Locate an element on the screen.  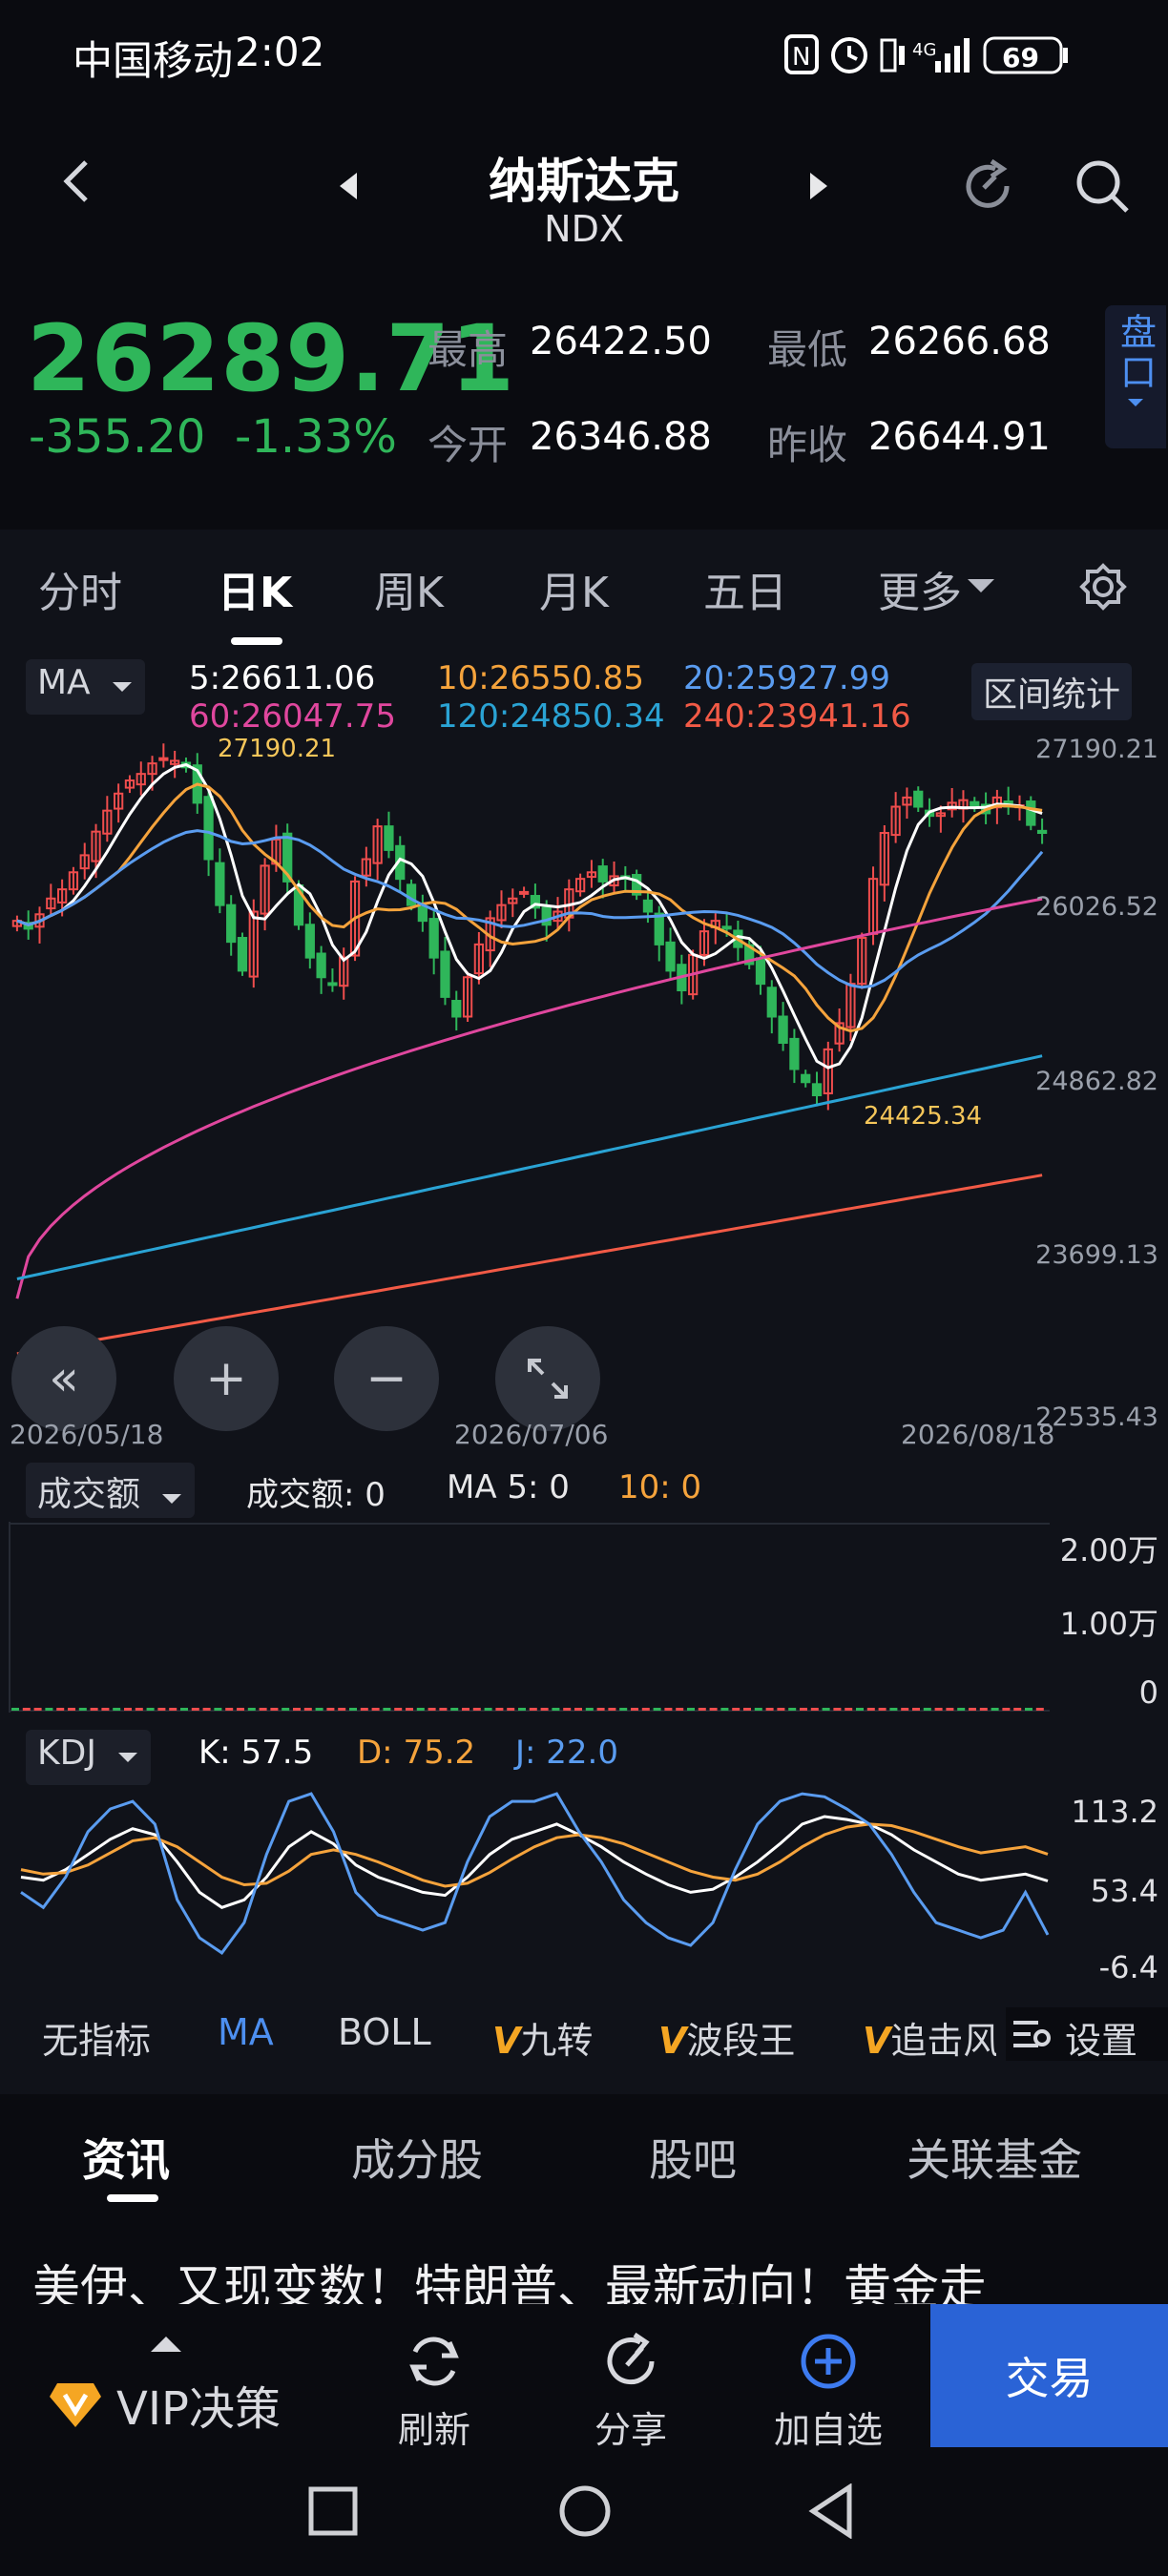
recents-icon is located at coordinates (334, 2512).